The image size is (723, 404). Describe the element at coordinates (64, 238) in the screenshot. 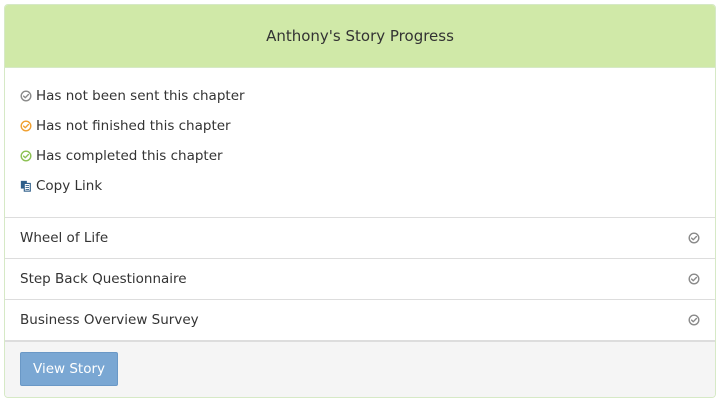

I see `chapter-label: Wheel of Life` at that location.